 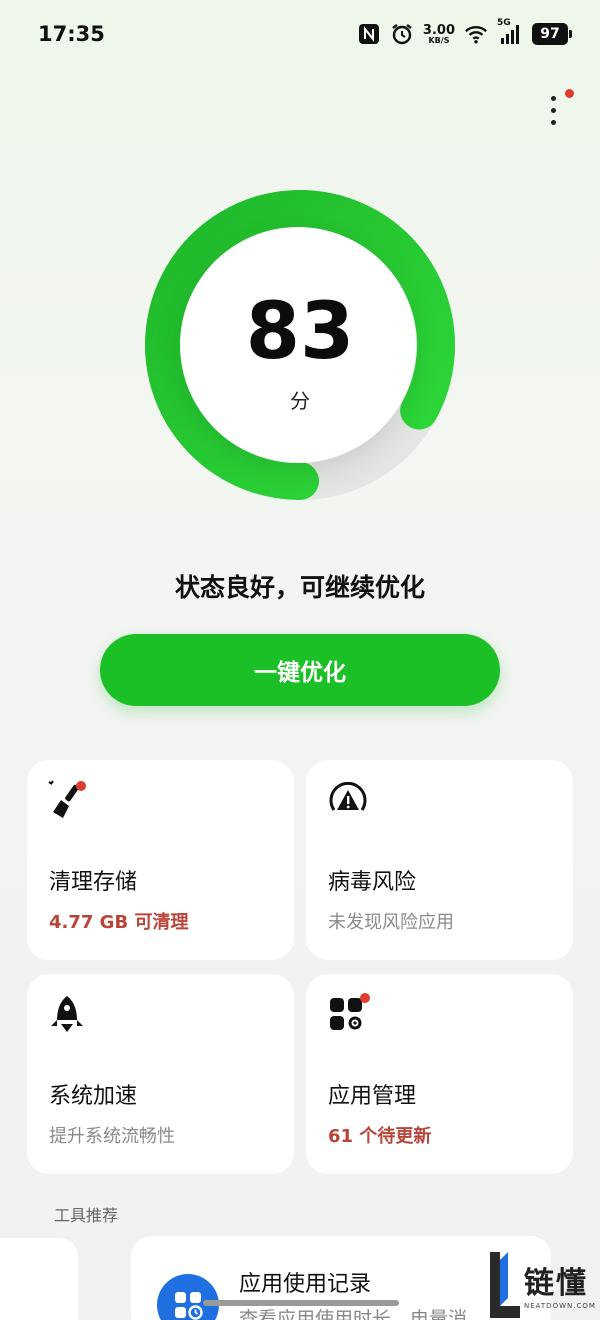 I want to click on card-app-management: 应用管理 61 个待更新, so click(x=439, y=1074).